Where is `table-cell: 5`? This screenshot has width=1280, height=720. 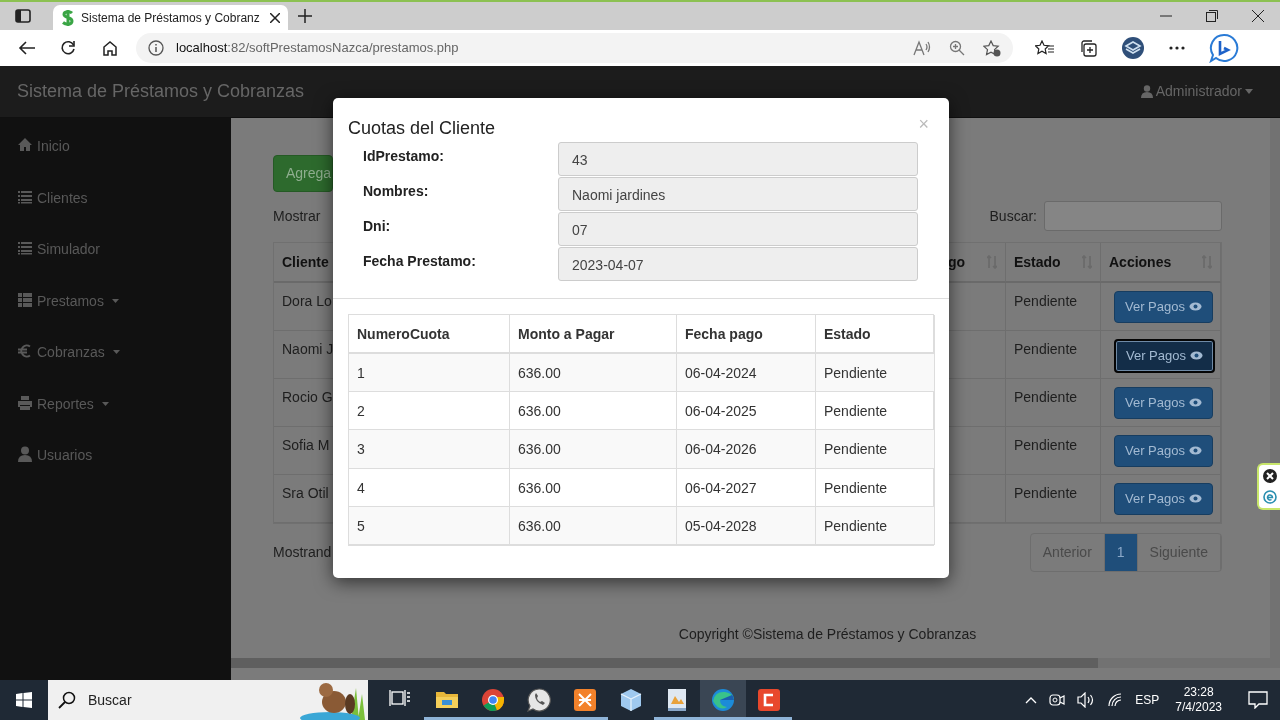
table-cell: 5 is located at coordinates (429, 525).